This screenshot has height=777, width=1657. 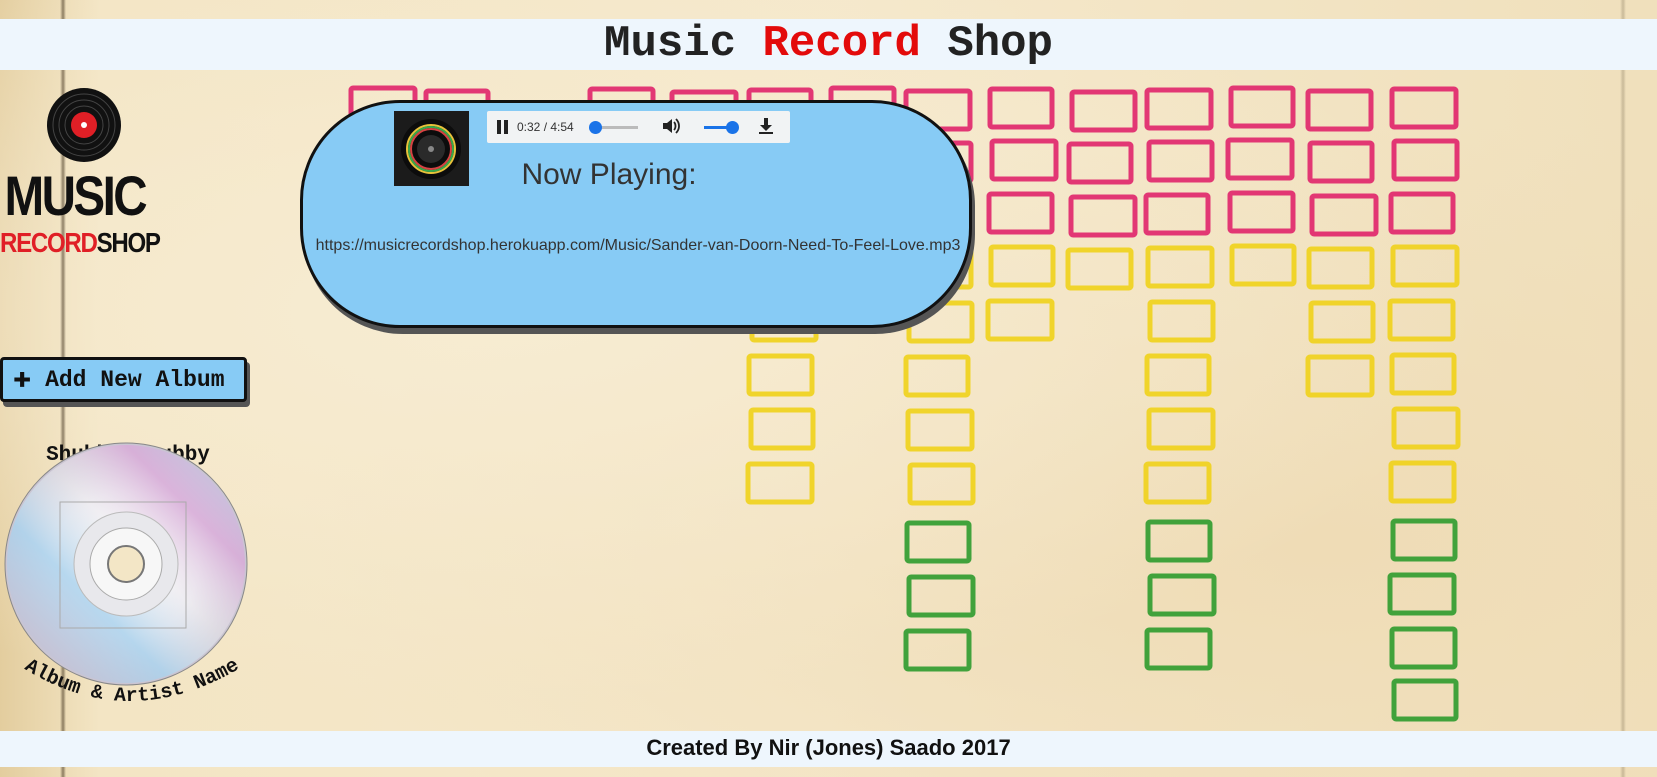 I want to click on add-new-album-label: Add New Album, so click(x=135, y=379).